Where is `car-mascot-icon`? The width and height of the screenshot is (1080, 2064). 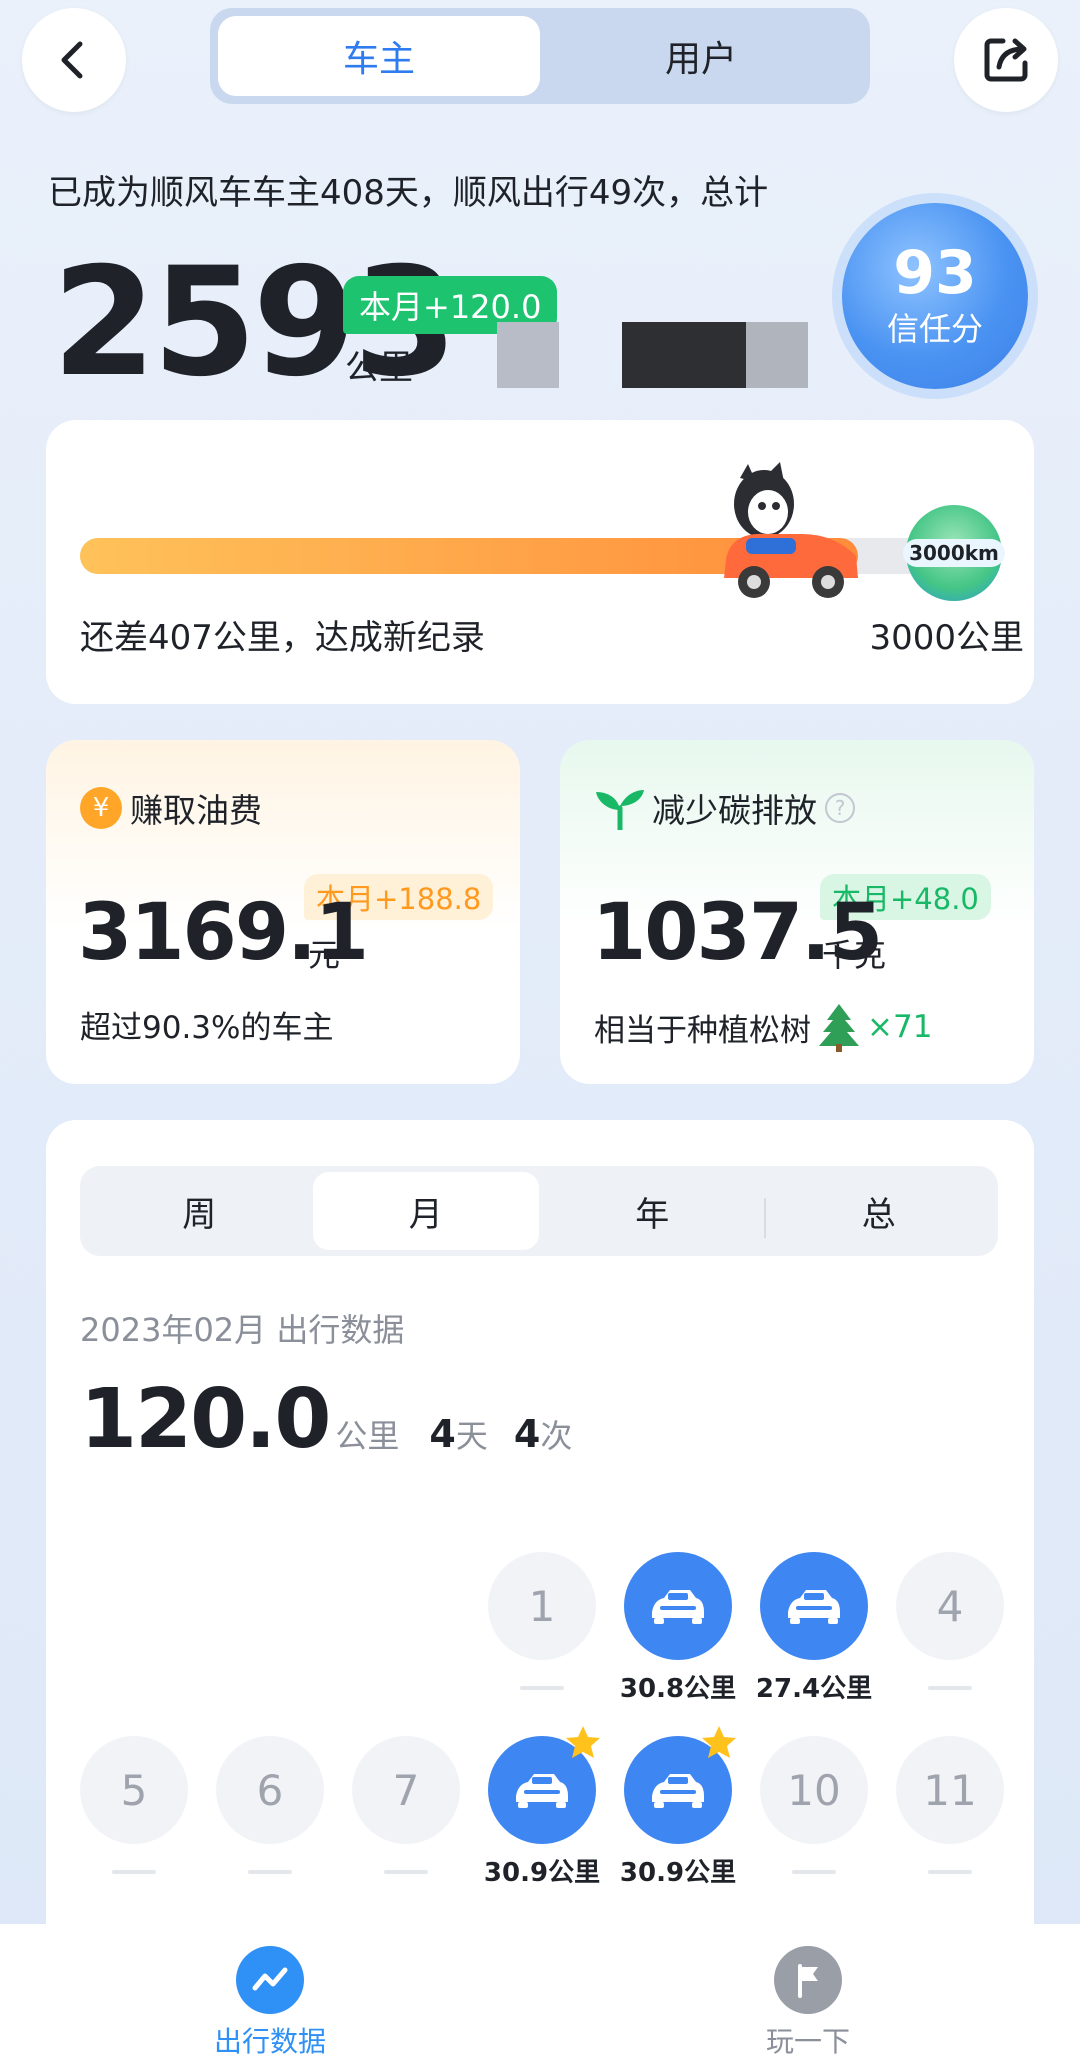 car-mascot-icon is located at coordinates (791, 530).